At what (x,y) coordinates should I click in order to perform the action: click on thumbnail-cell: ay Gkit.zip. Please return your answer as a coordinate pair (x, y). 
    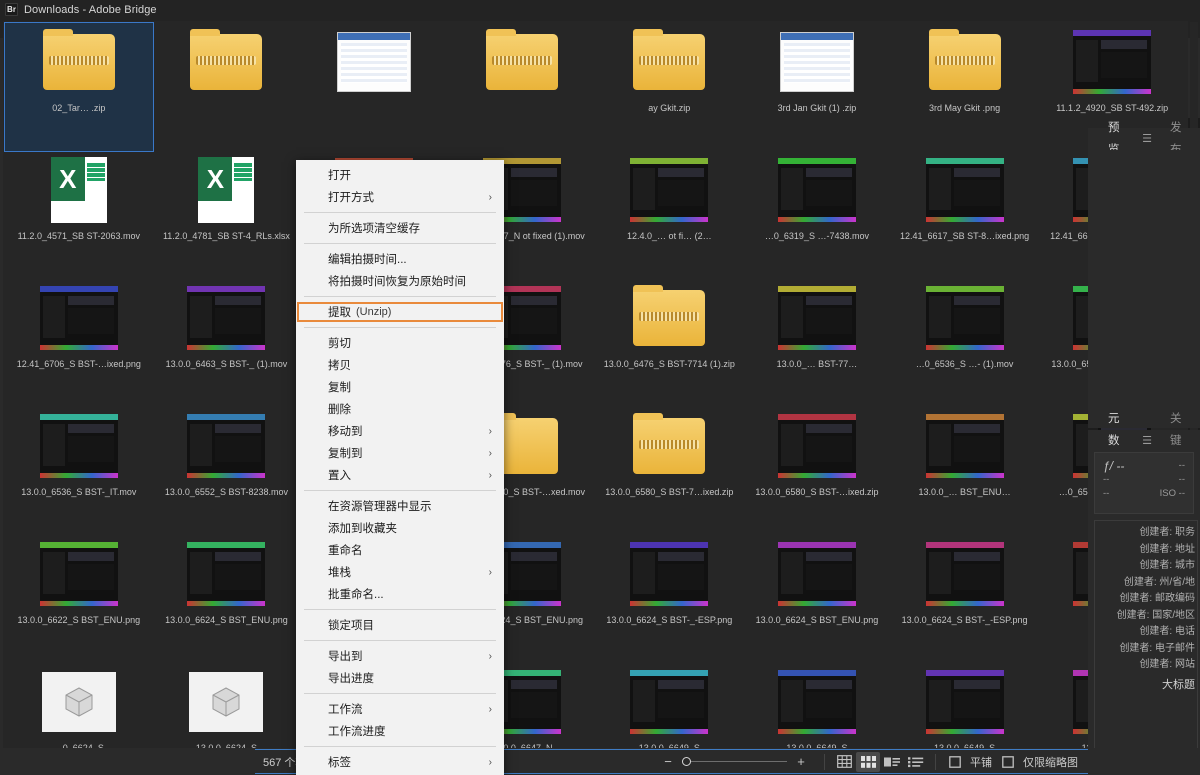
    Looking at the image, I should click on (670, 87).